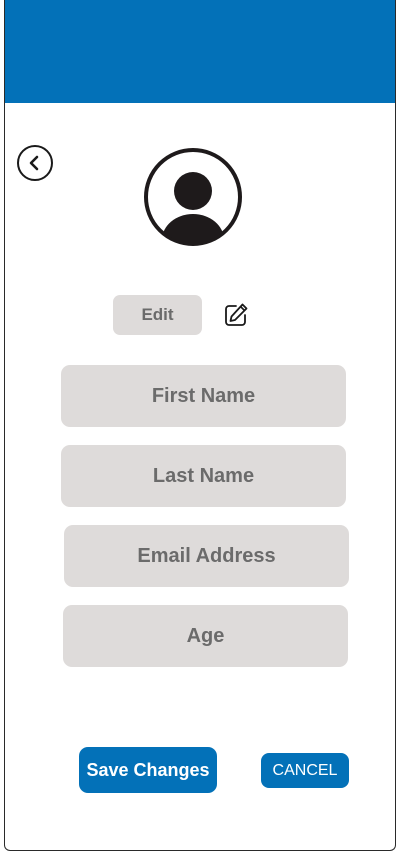 This screenshot has height=861, width=403. I want to click on save-changes-label: Save Changes, so click(148, 769).